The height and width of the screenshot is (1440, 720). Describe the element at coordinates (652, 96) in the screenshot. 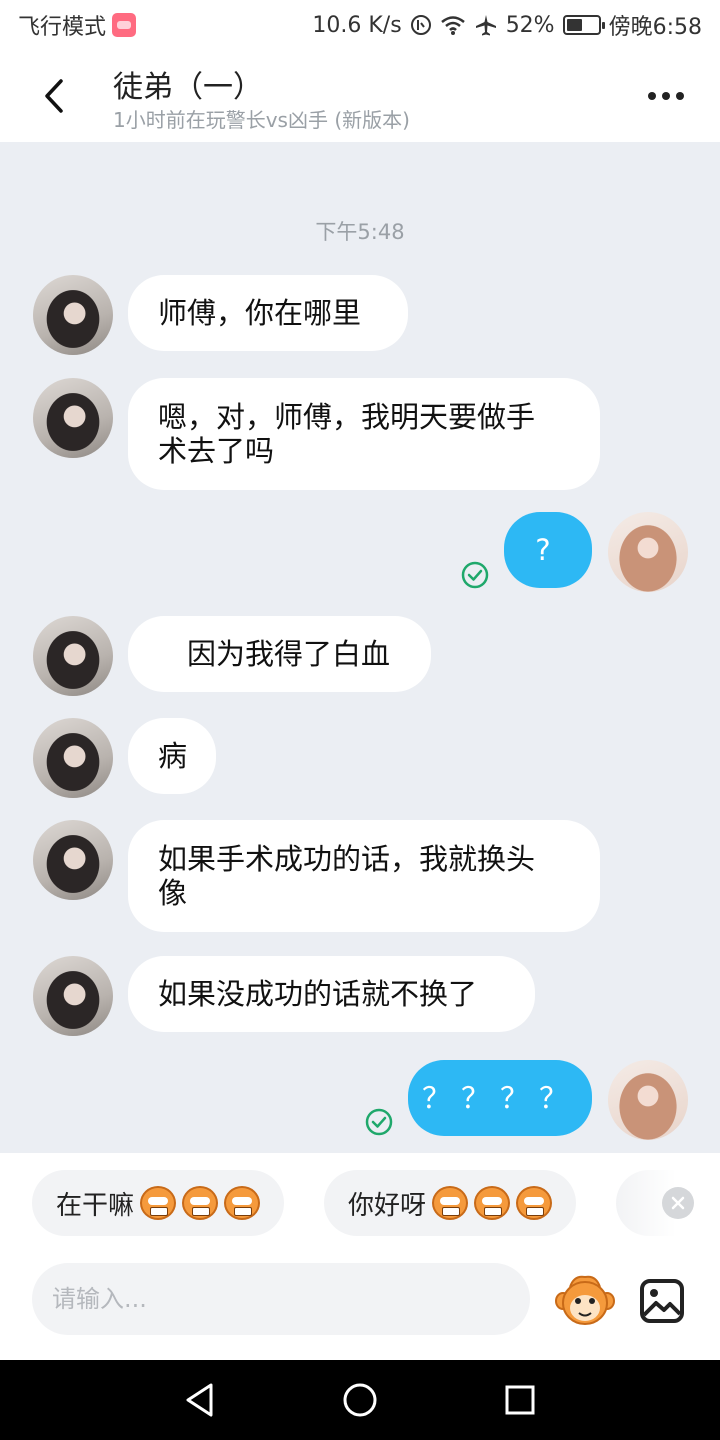

I see `more-dots-icon` at that location.